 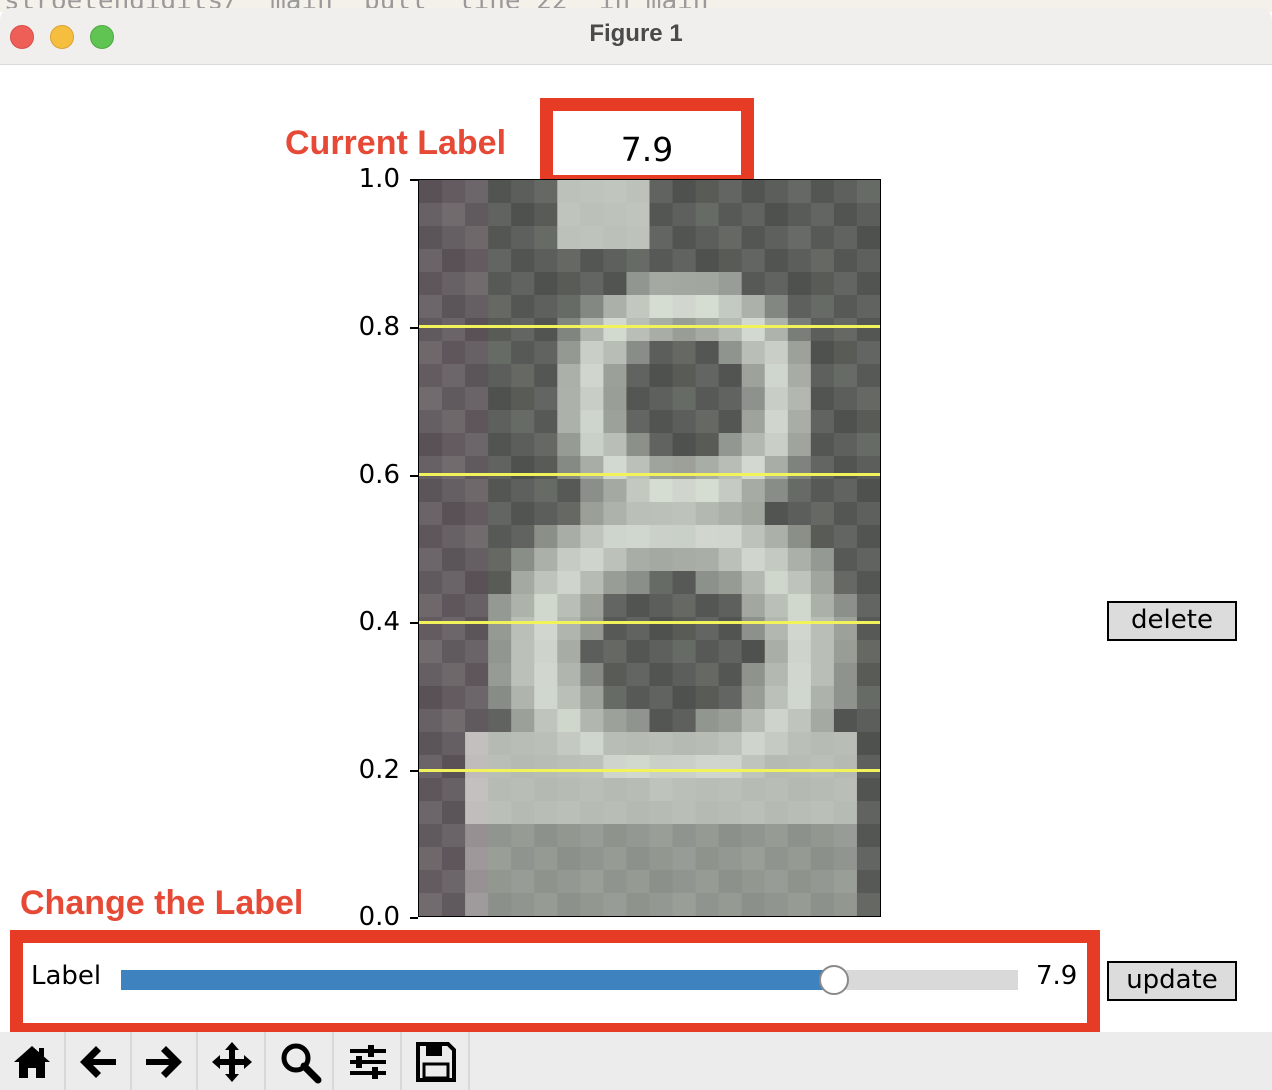 I want to click on ytick-label: 0.4, so click(x=379, y=622).